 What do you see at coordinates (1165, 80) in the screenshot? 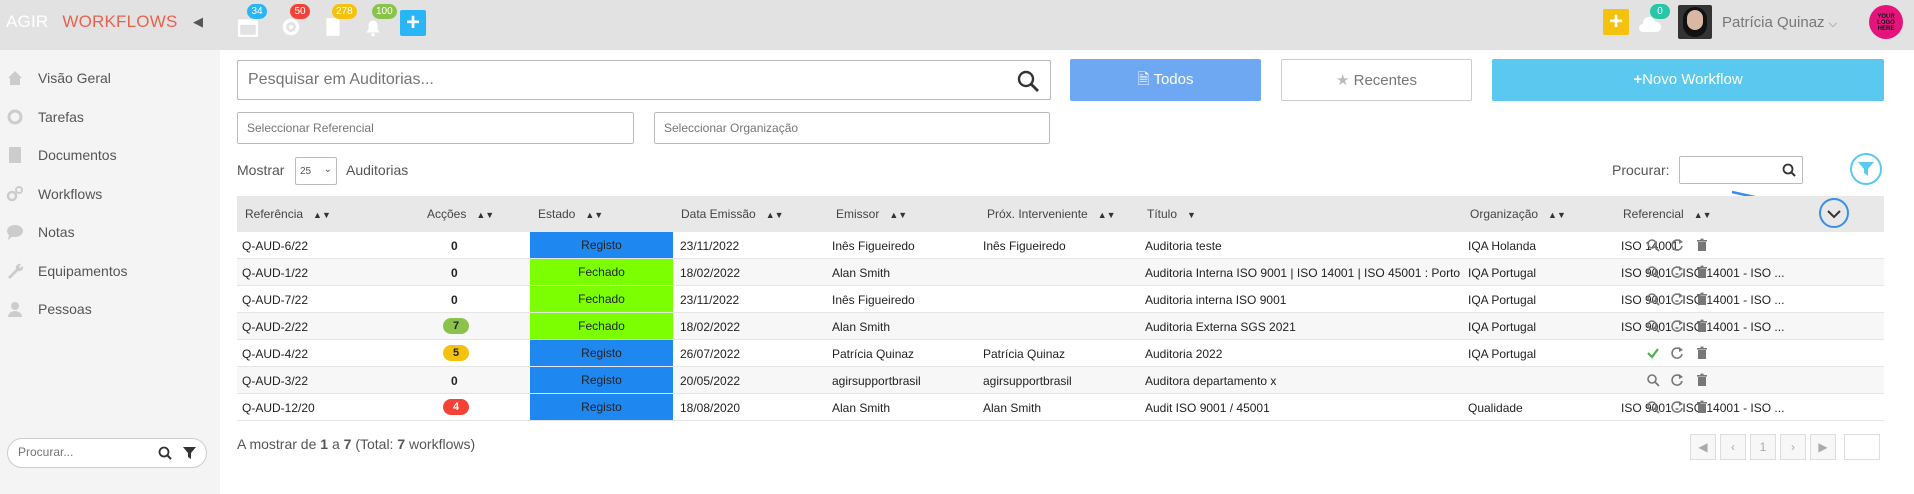
I see `todos-button: 🗎 Todos` at bounding box center [1165, 80].